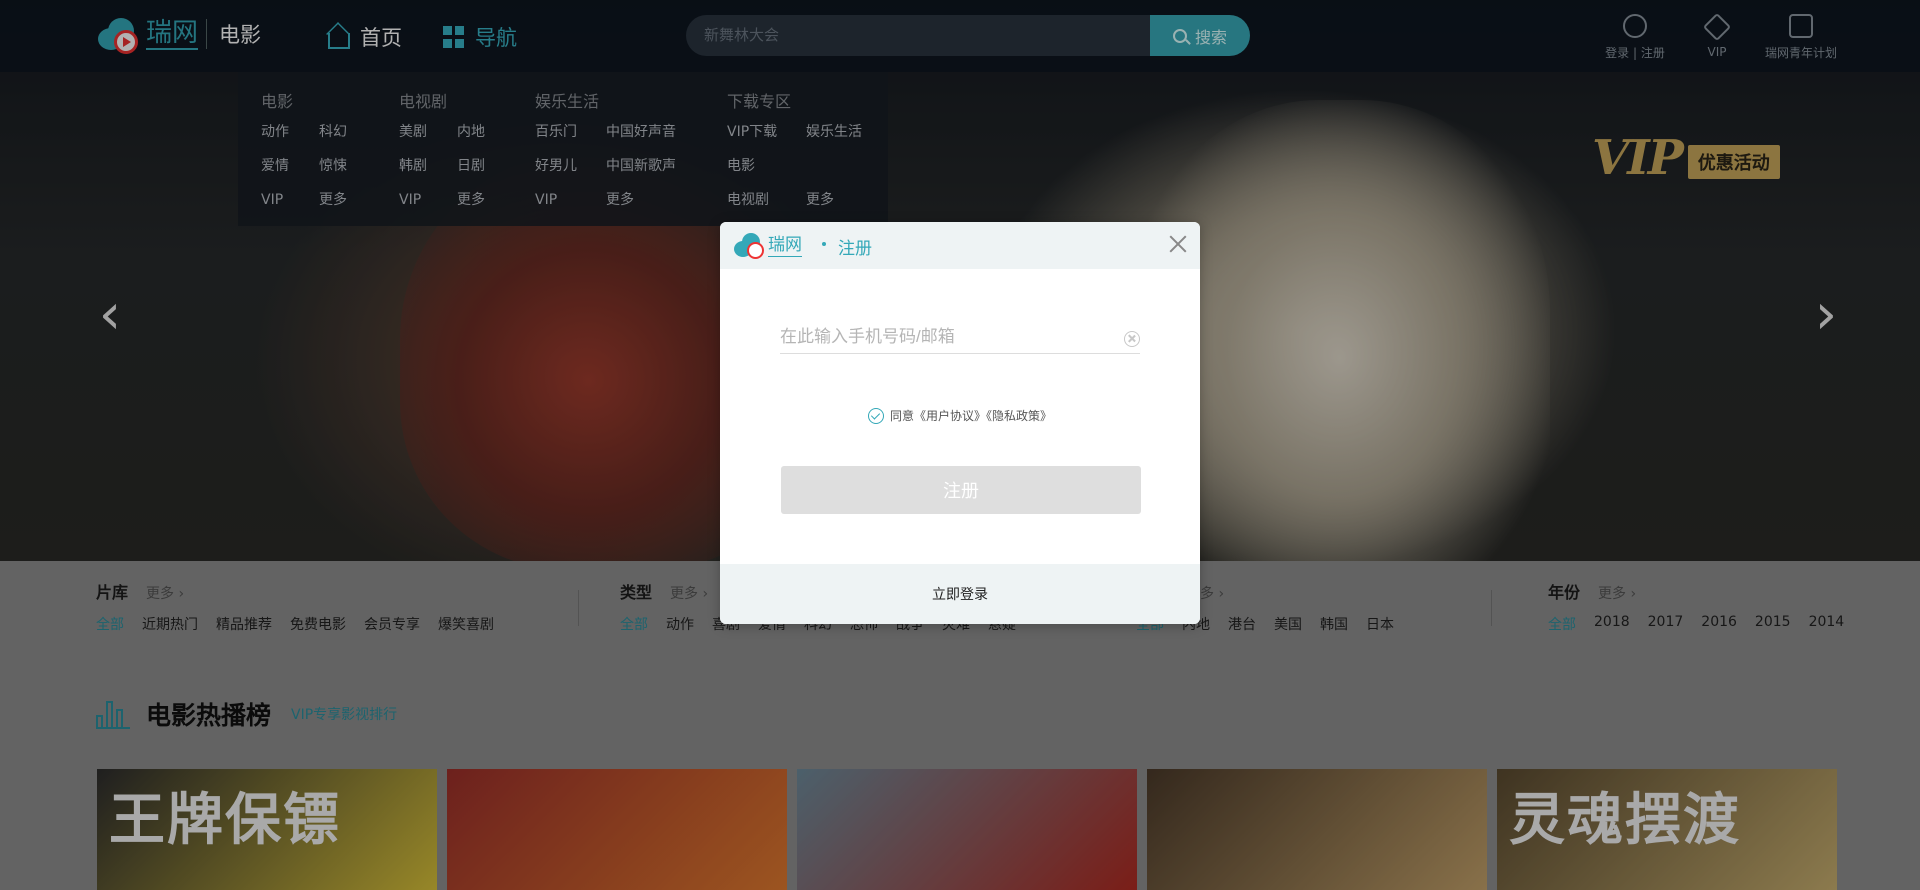 Image resolution: width=1920 pixels, height=890 pixels. I want to click on modal-header: 瑞网 注册, so click(960, 245).